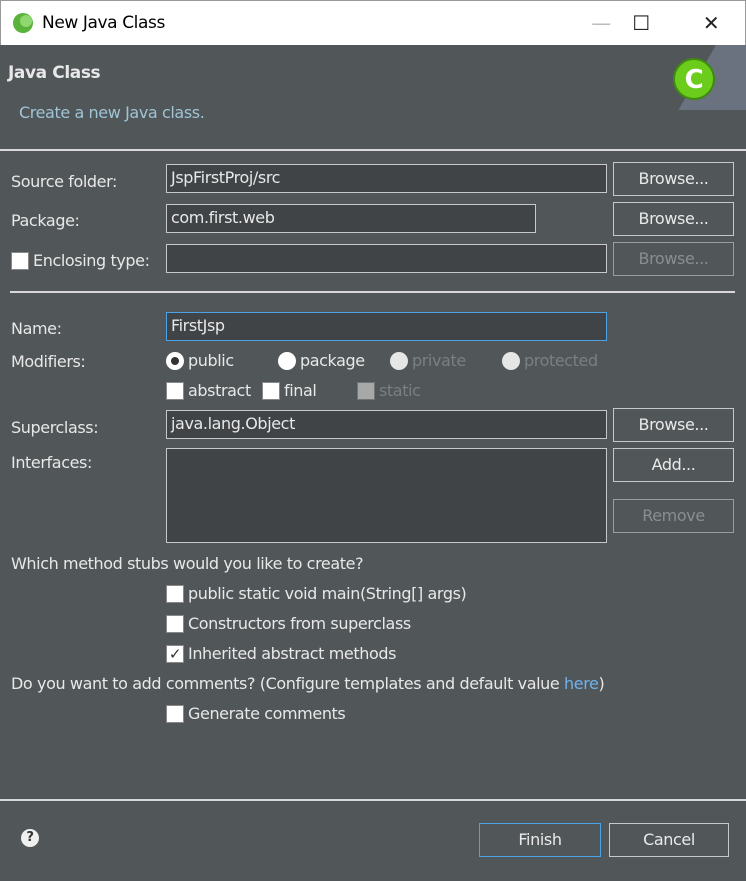 The width and height of the screenshot is (746, 881). Describe the element at coordinates (48, 361) in the screenshot. I see `modifiers-label: Modifiers:` at that location.